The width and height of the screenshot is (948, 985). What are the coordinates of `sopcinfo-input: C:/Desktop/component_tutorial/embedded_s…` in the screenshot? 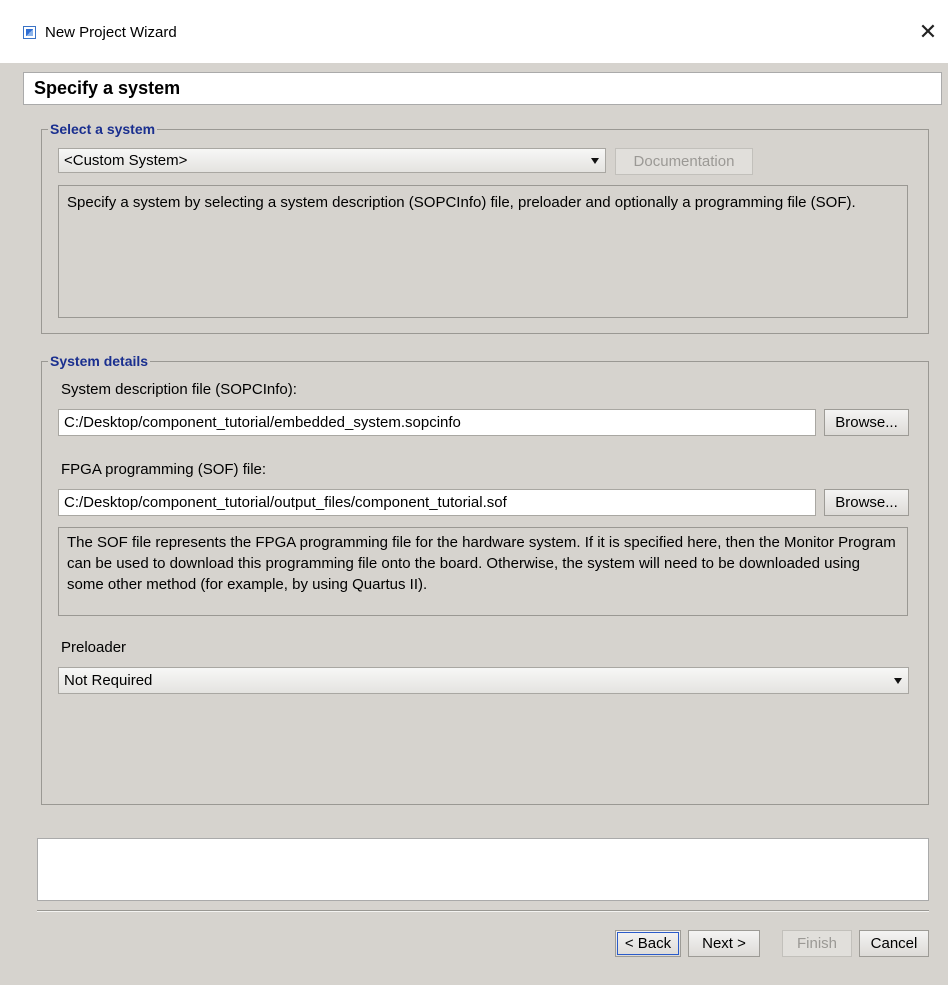 It's located at (437, 422).